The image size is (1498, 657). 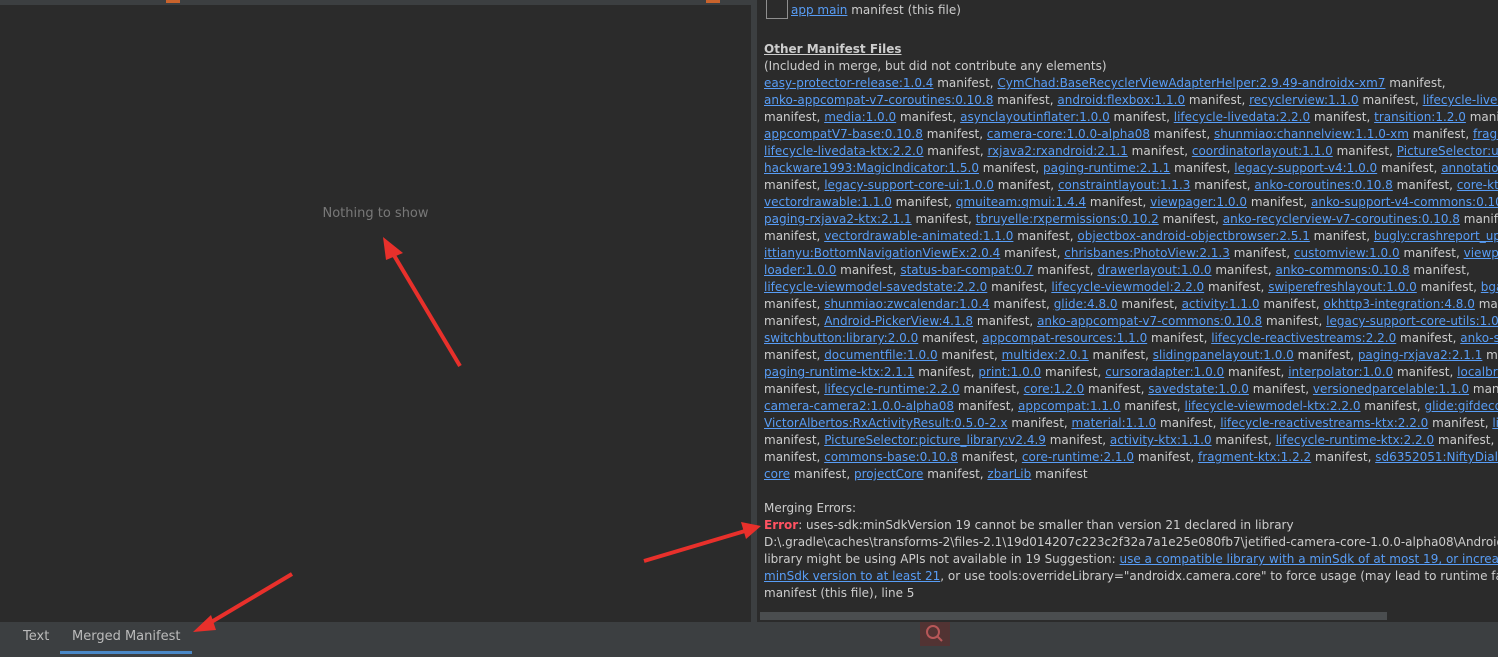 What do you see at coordinates (1067, 219) in the screenshot?
I see `manifest-library-link: tbruyelle:rxpermissions:0.10.2` at bounding box center [1067, 219].